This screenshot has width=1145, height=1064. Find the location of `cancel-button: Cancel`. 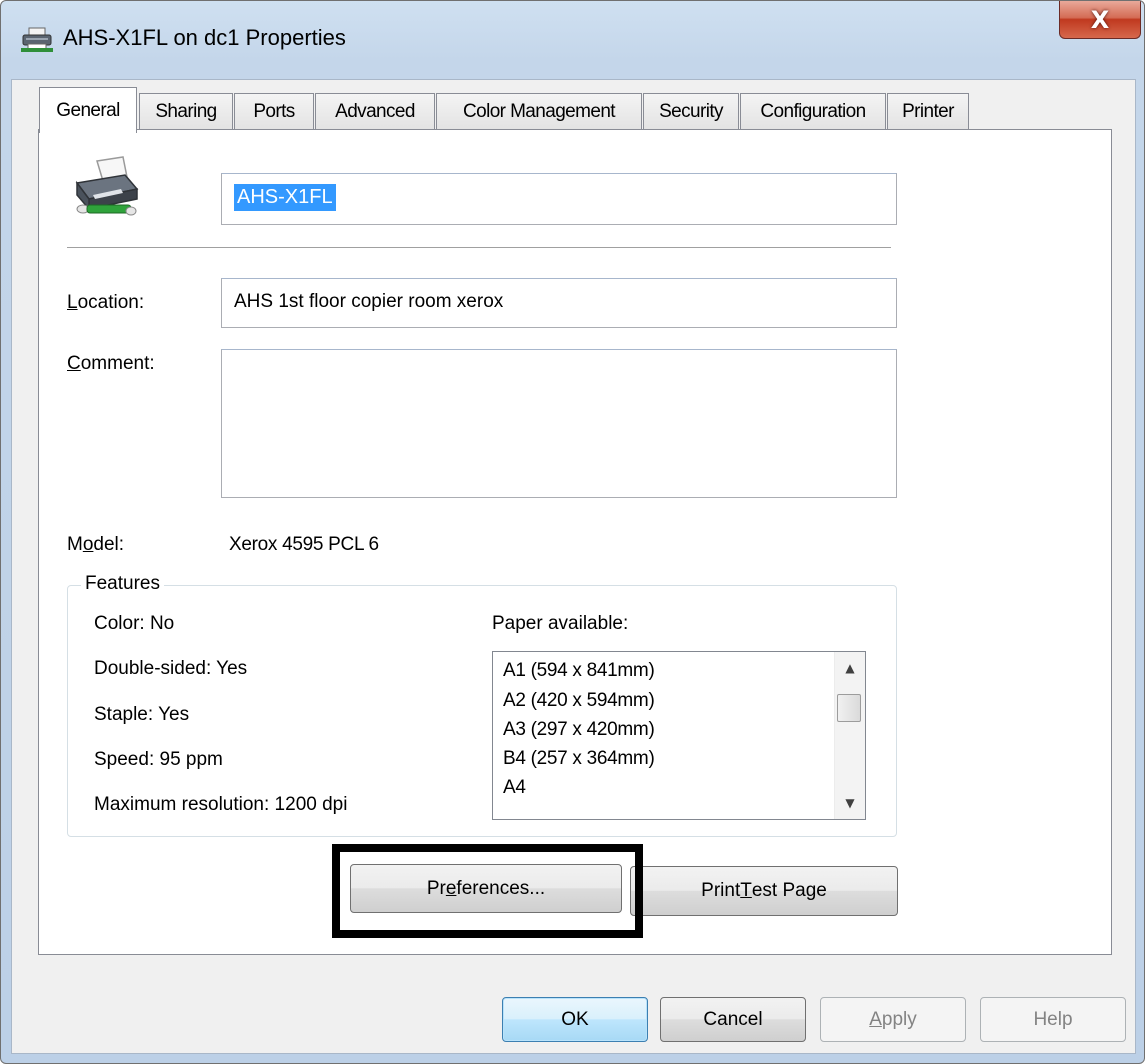

cancel-button: Cancel is located at coordinates (733, 1019).